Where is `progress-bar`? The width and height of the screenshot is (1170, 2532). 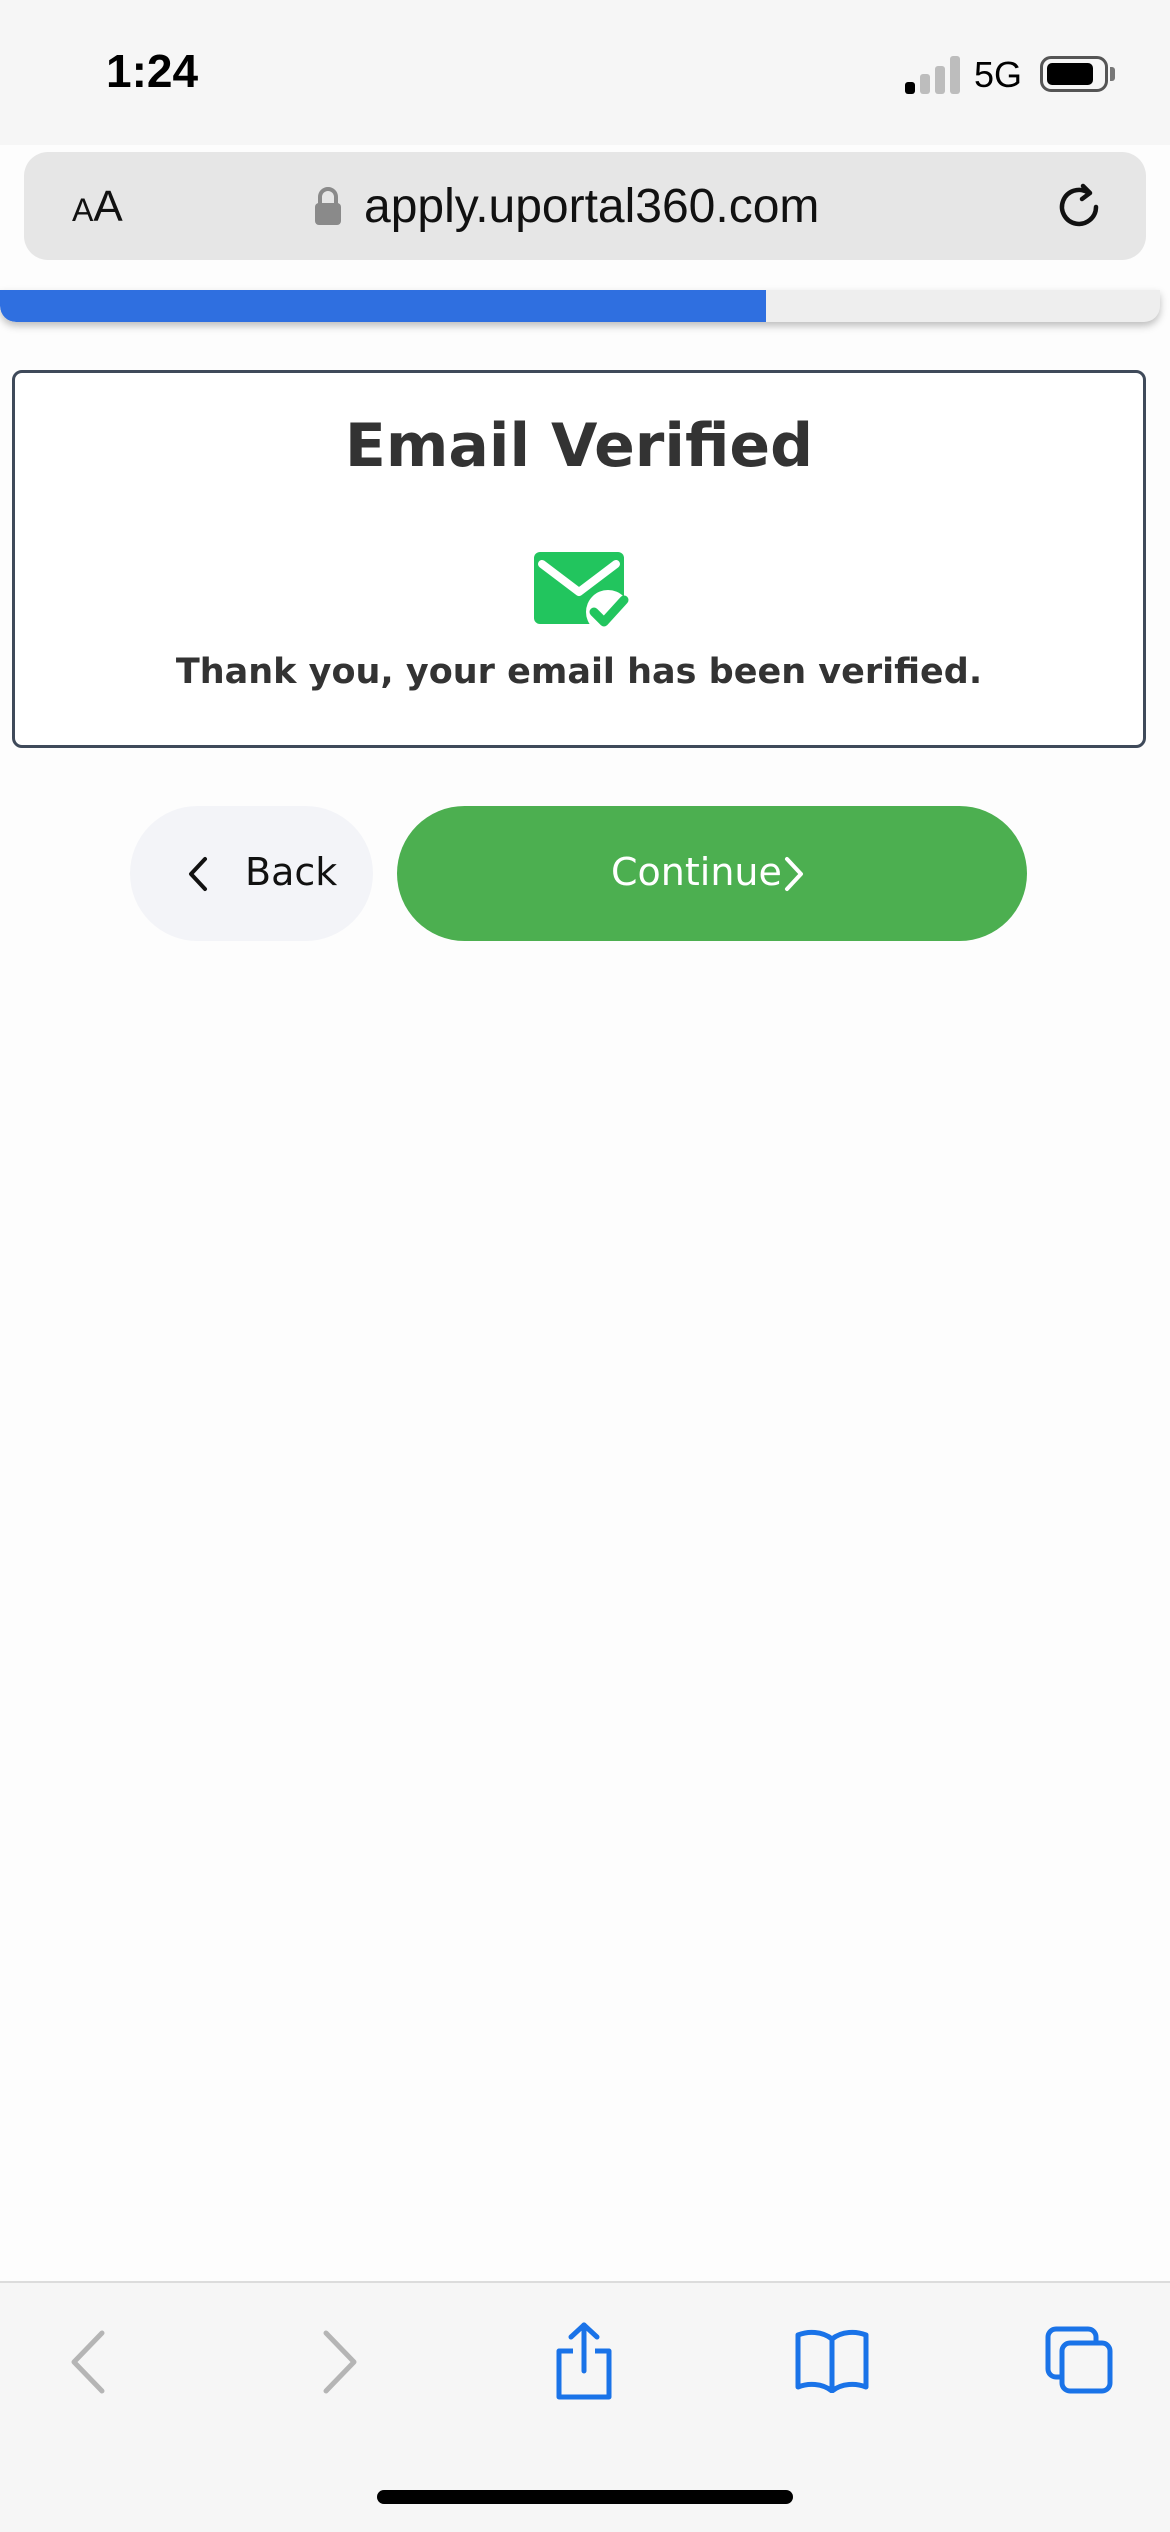 progress-bar is located at coordinates (580, 306).